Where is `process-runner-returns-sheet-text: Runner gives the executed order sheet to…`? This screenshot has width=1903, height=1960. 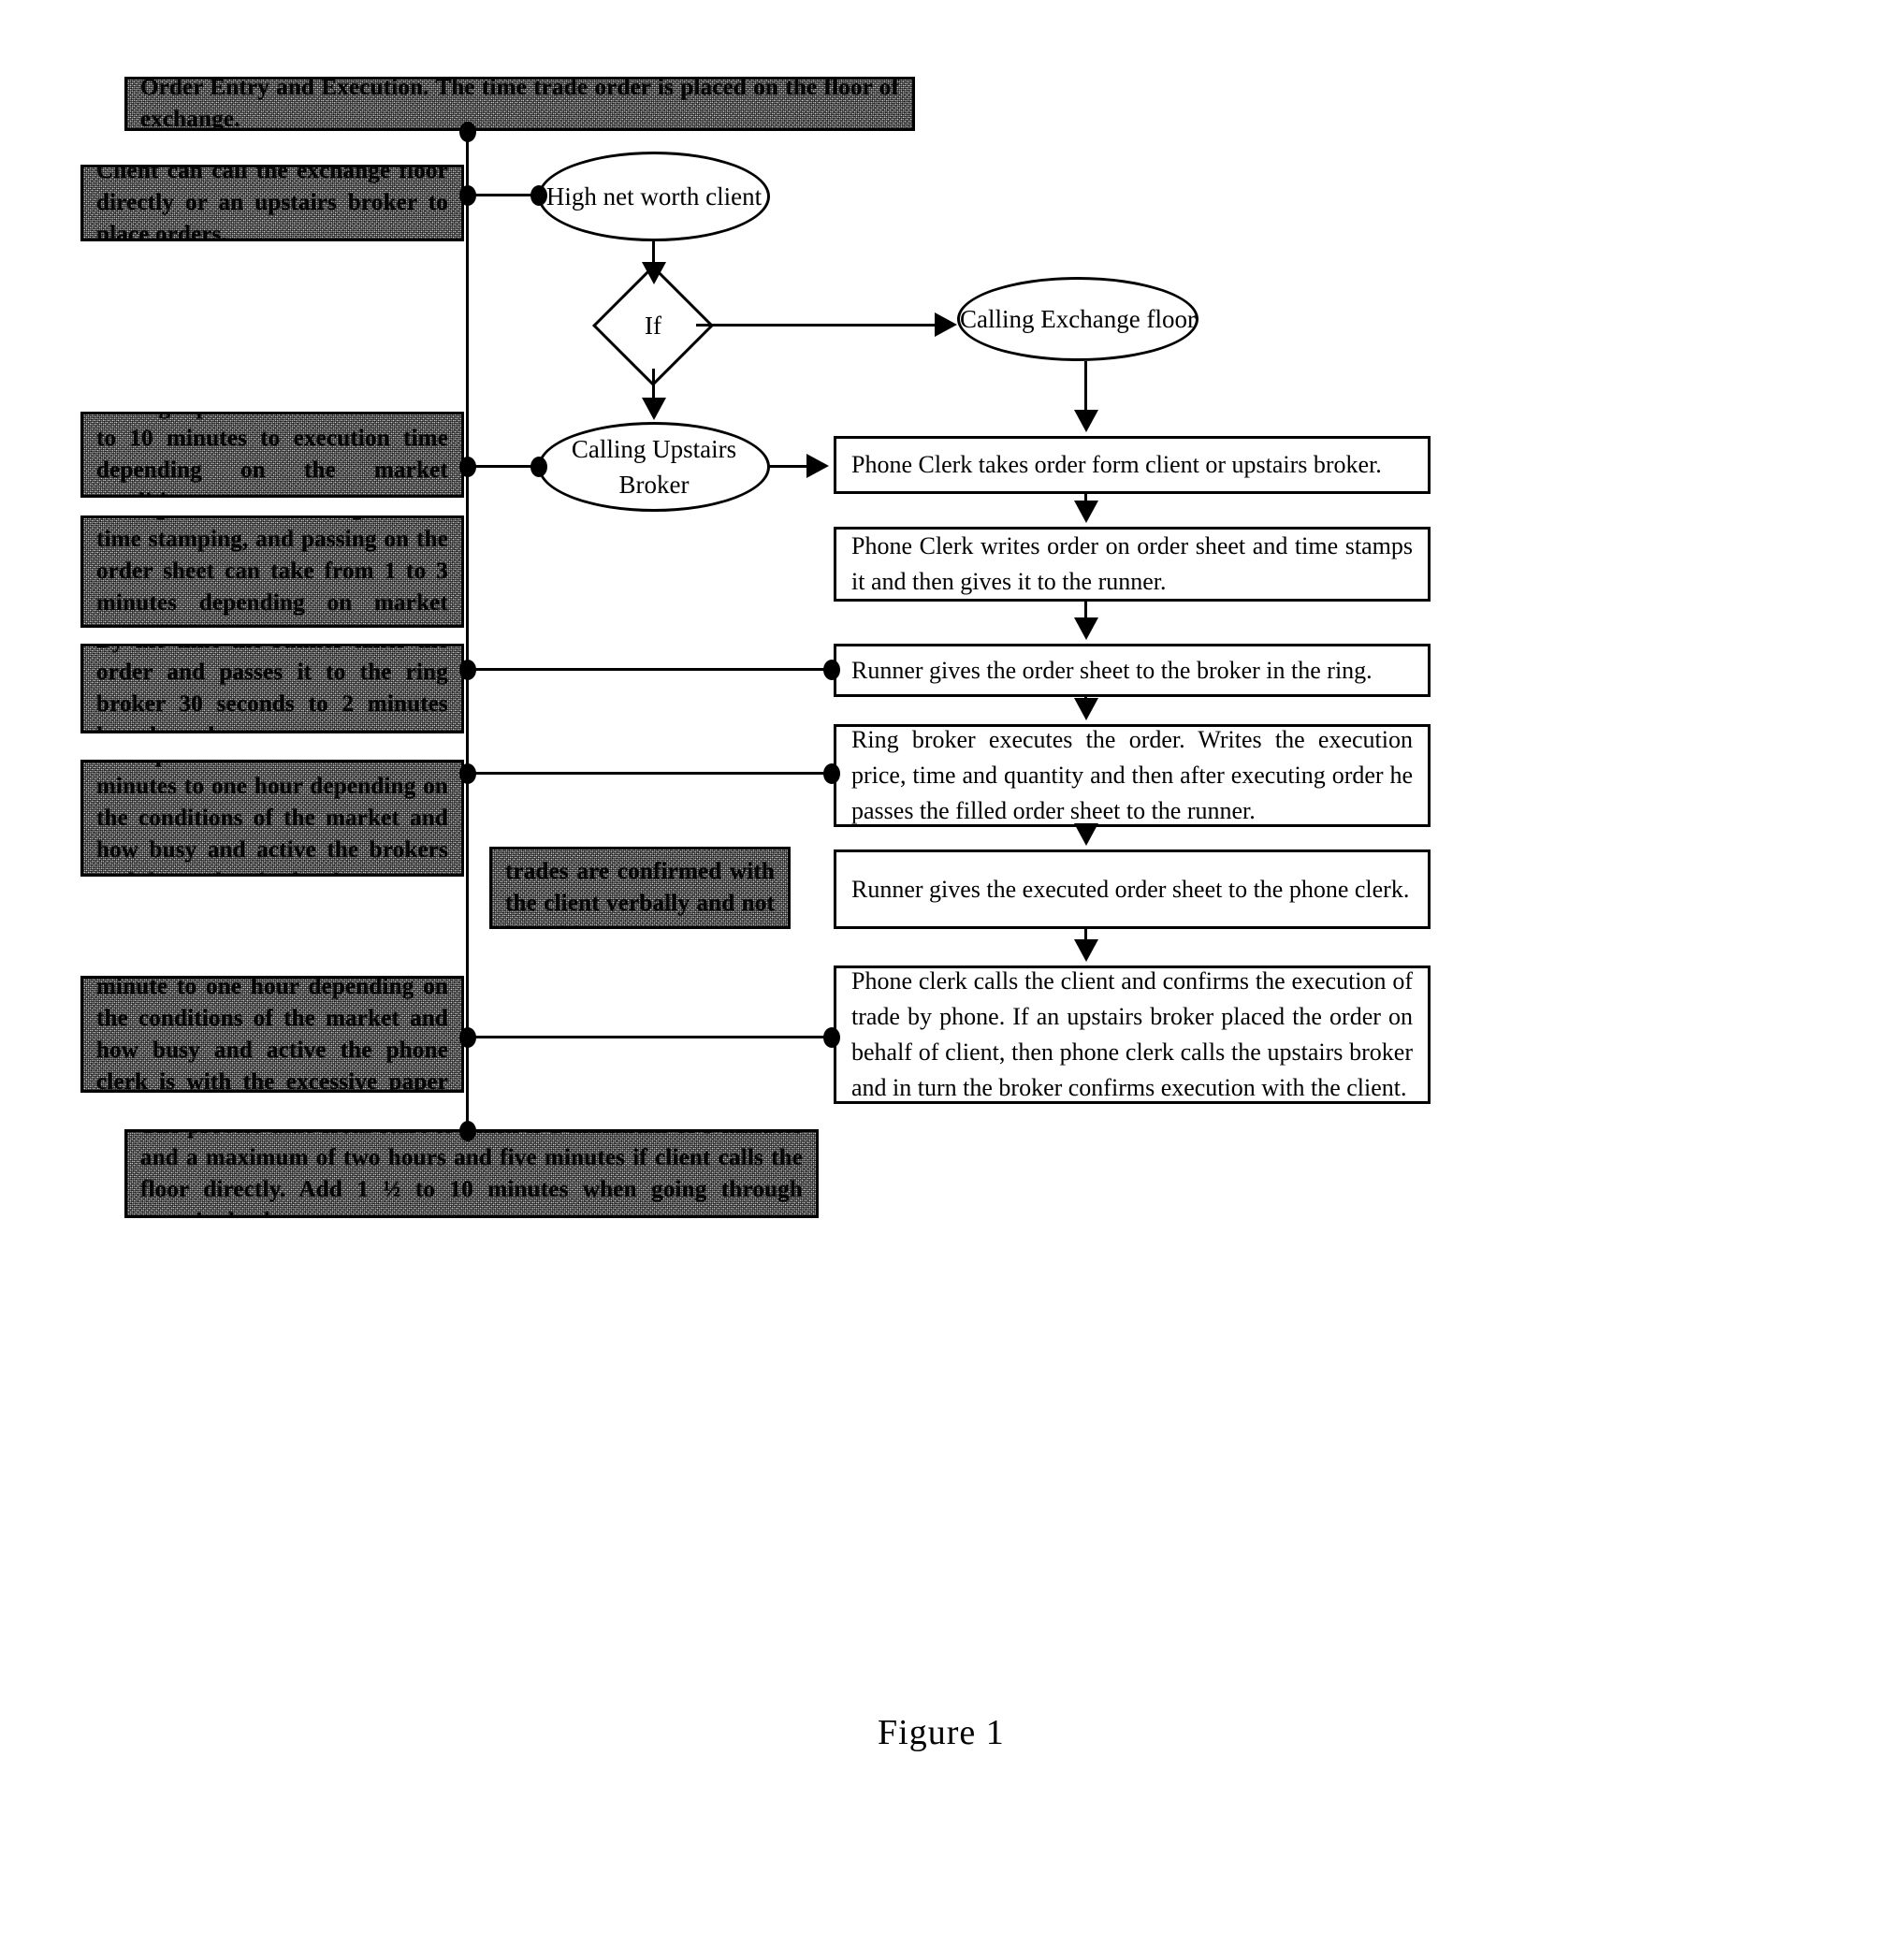
process-runner-returns-sheet-text: Runner gives the executed order sheet to… is located at coordinates (1130, 889).